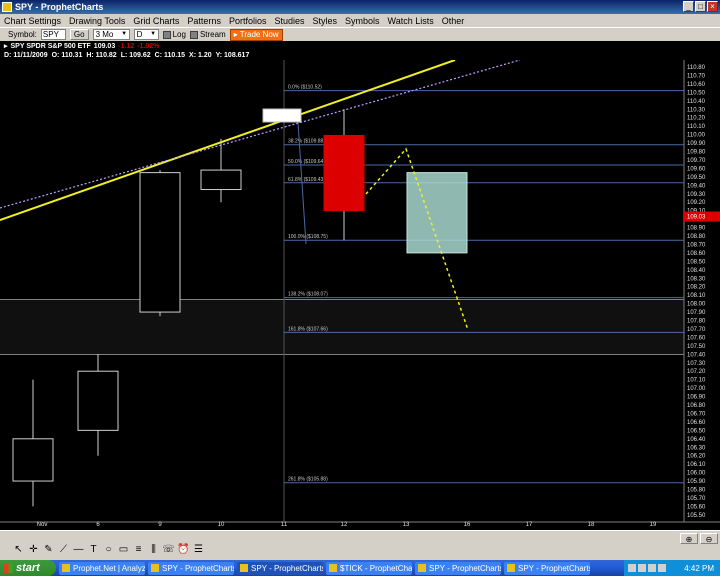 This screenshot has width=720, height=576. Describe the element at coordinates (79, 34) in the screenshot. I see `go-button: Go` at that location.